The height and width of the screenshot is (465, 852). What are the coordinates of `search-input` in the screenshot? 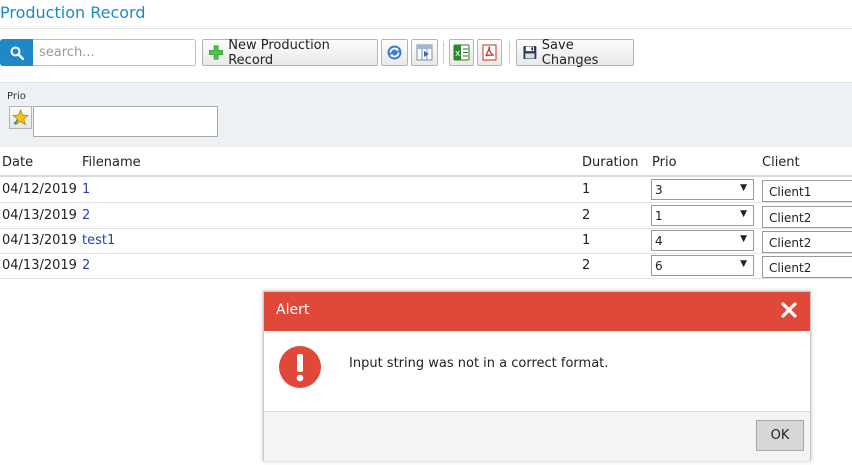 It's located at (114, 52).